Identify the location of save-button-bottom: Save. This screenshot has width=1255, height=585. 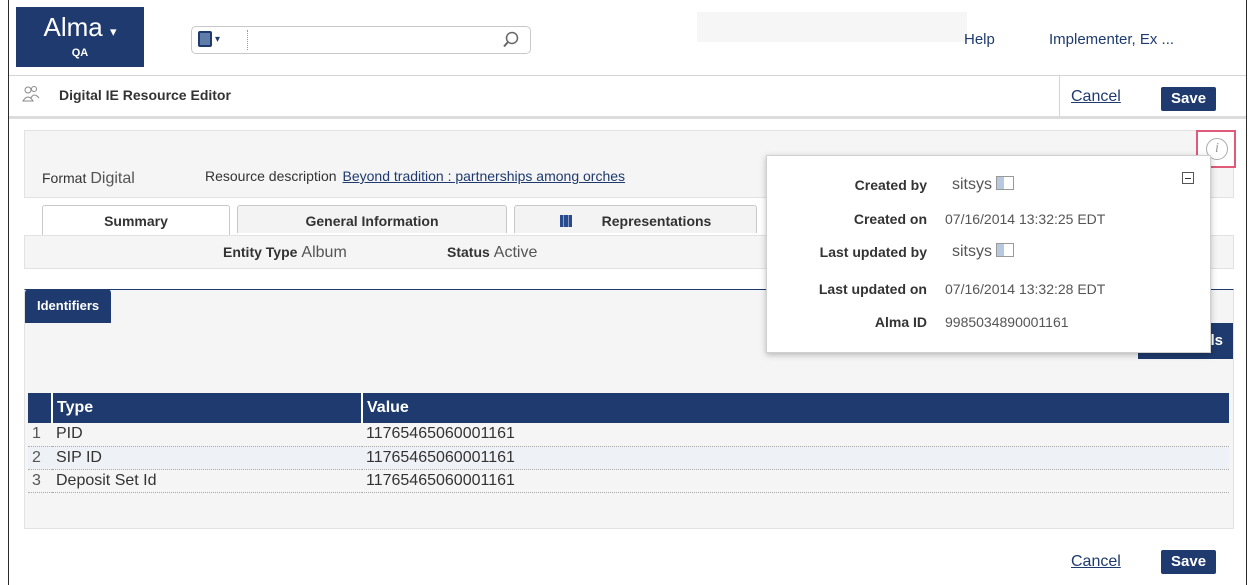
(1189, 562).